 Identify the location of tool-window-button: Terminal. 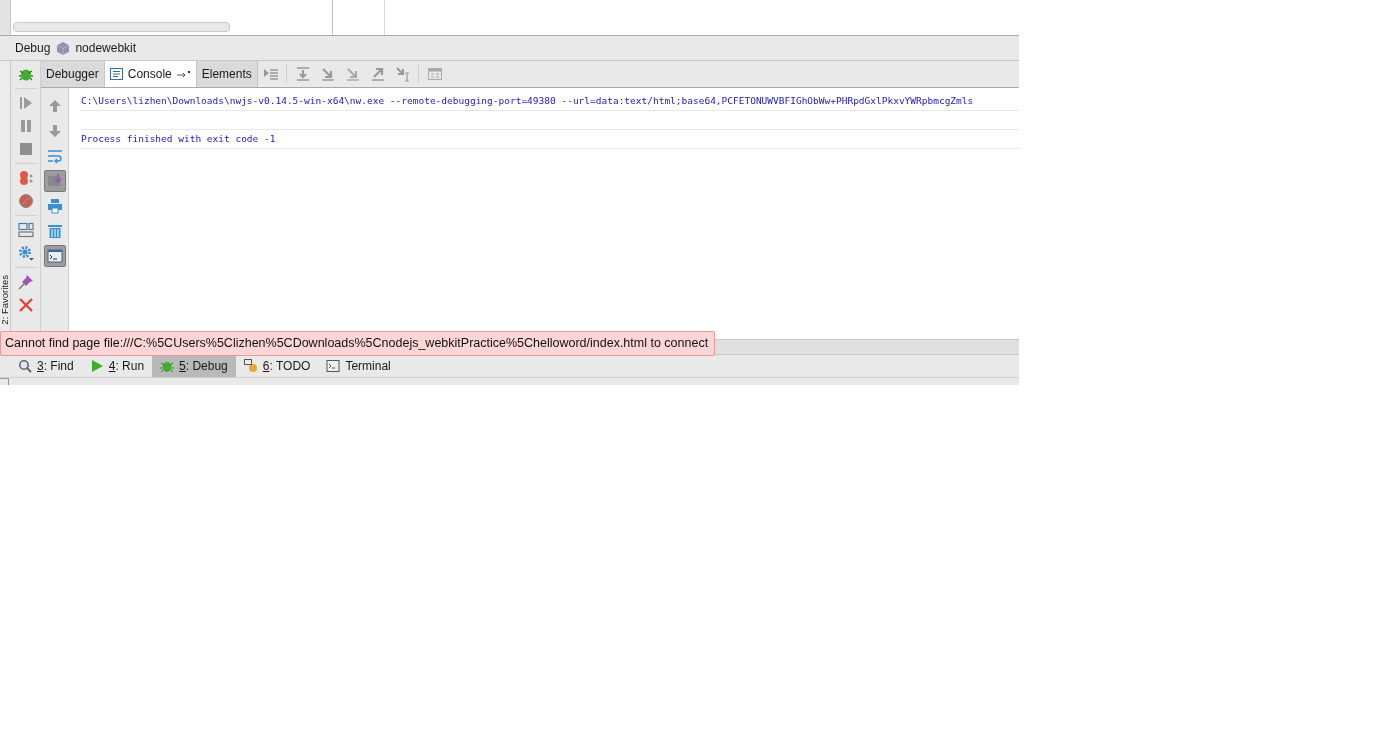
(358, 366).